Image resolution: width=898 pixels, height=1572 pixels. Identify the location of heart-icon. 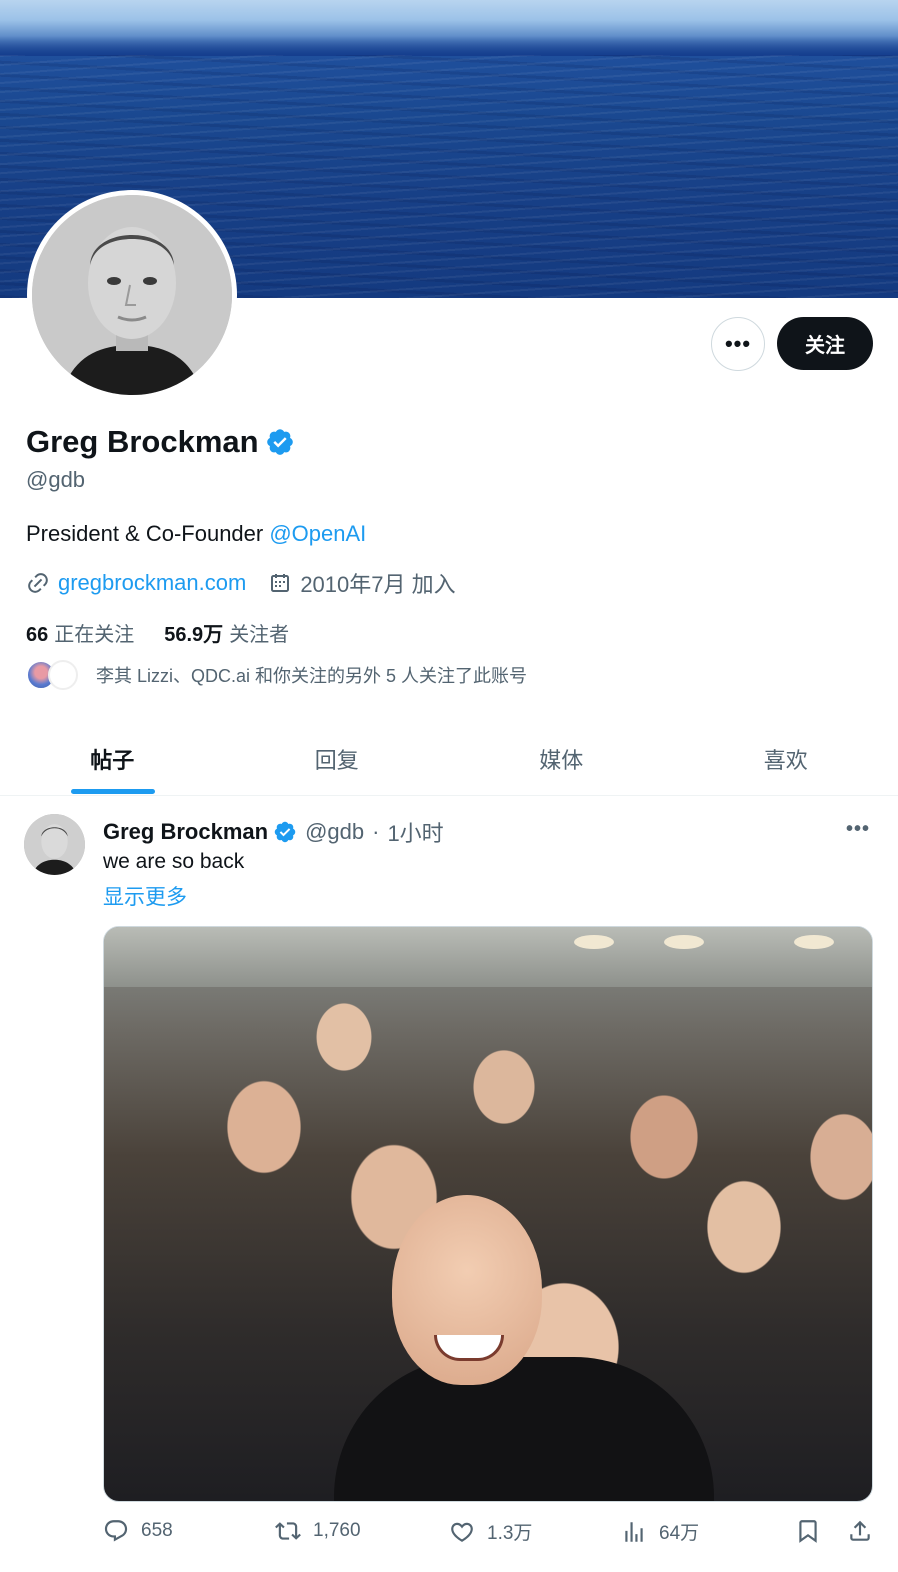
(462, 1532).